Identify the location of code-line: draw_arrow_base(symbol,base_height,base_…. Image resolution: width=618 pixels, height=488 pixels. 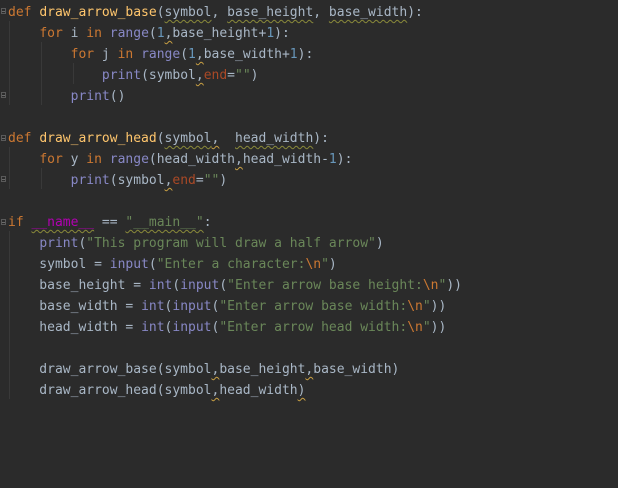
(203, 369).